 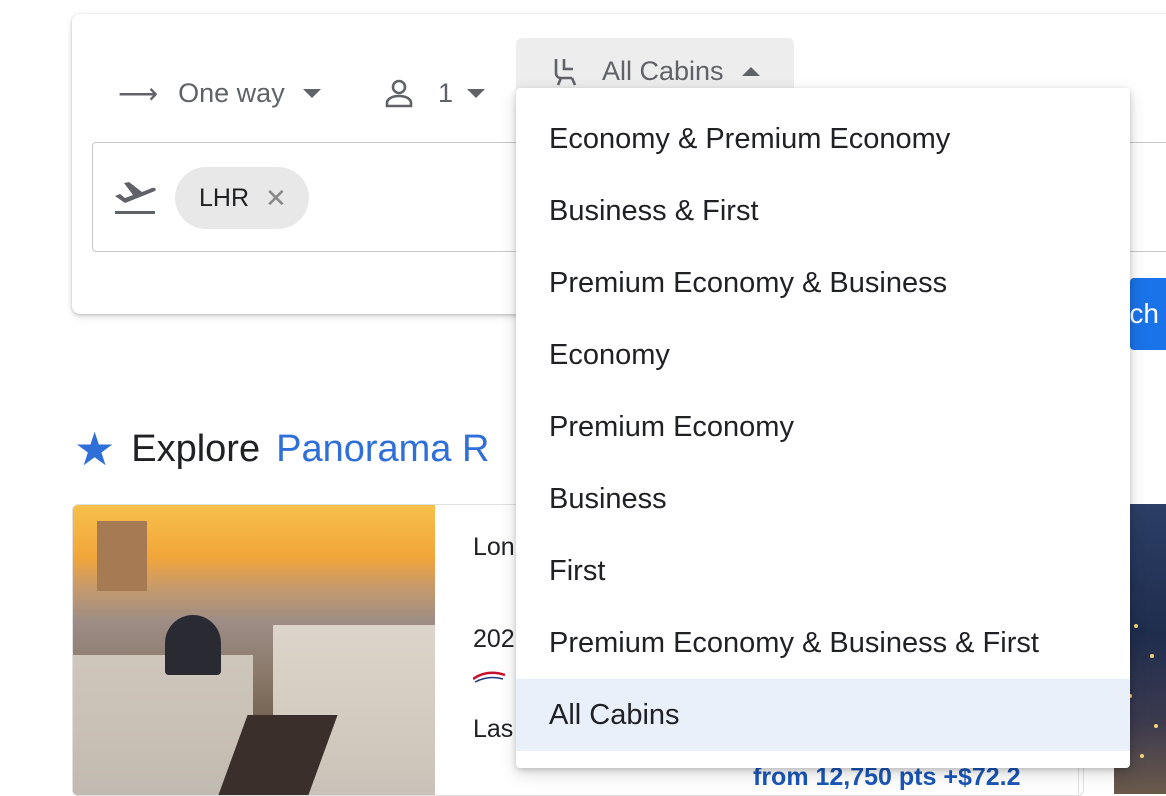 What do you see at coordinates (231, 92) in the screenshot?
I see `trip-type-label: One way` at bounding box center [231, 92].